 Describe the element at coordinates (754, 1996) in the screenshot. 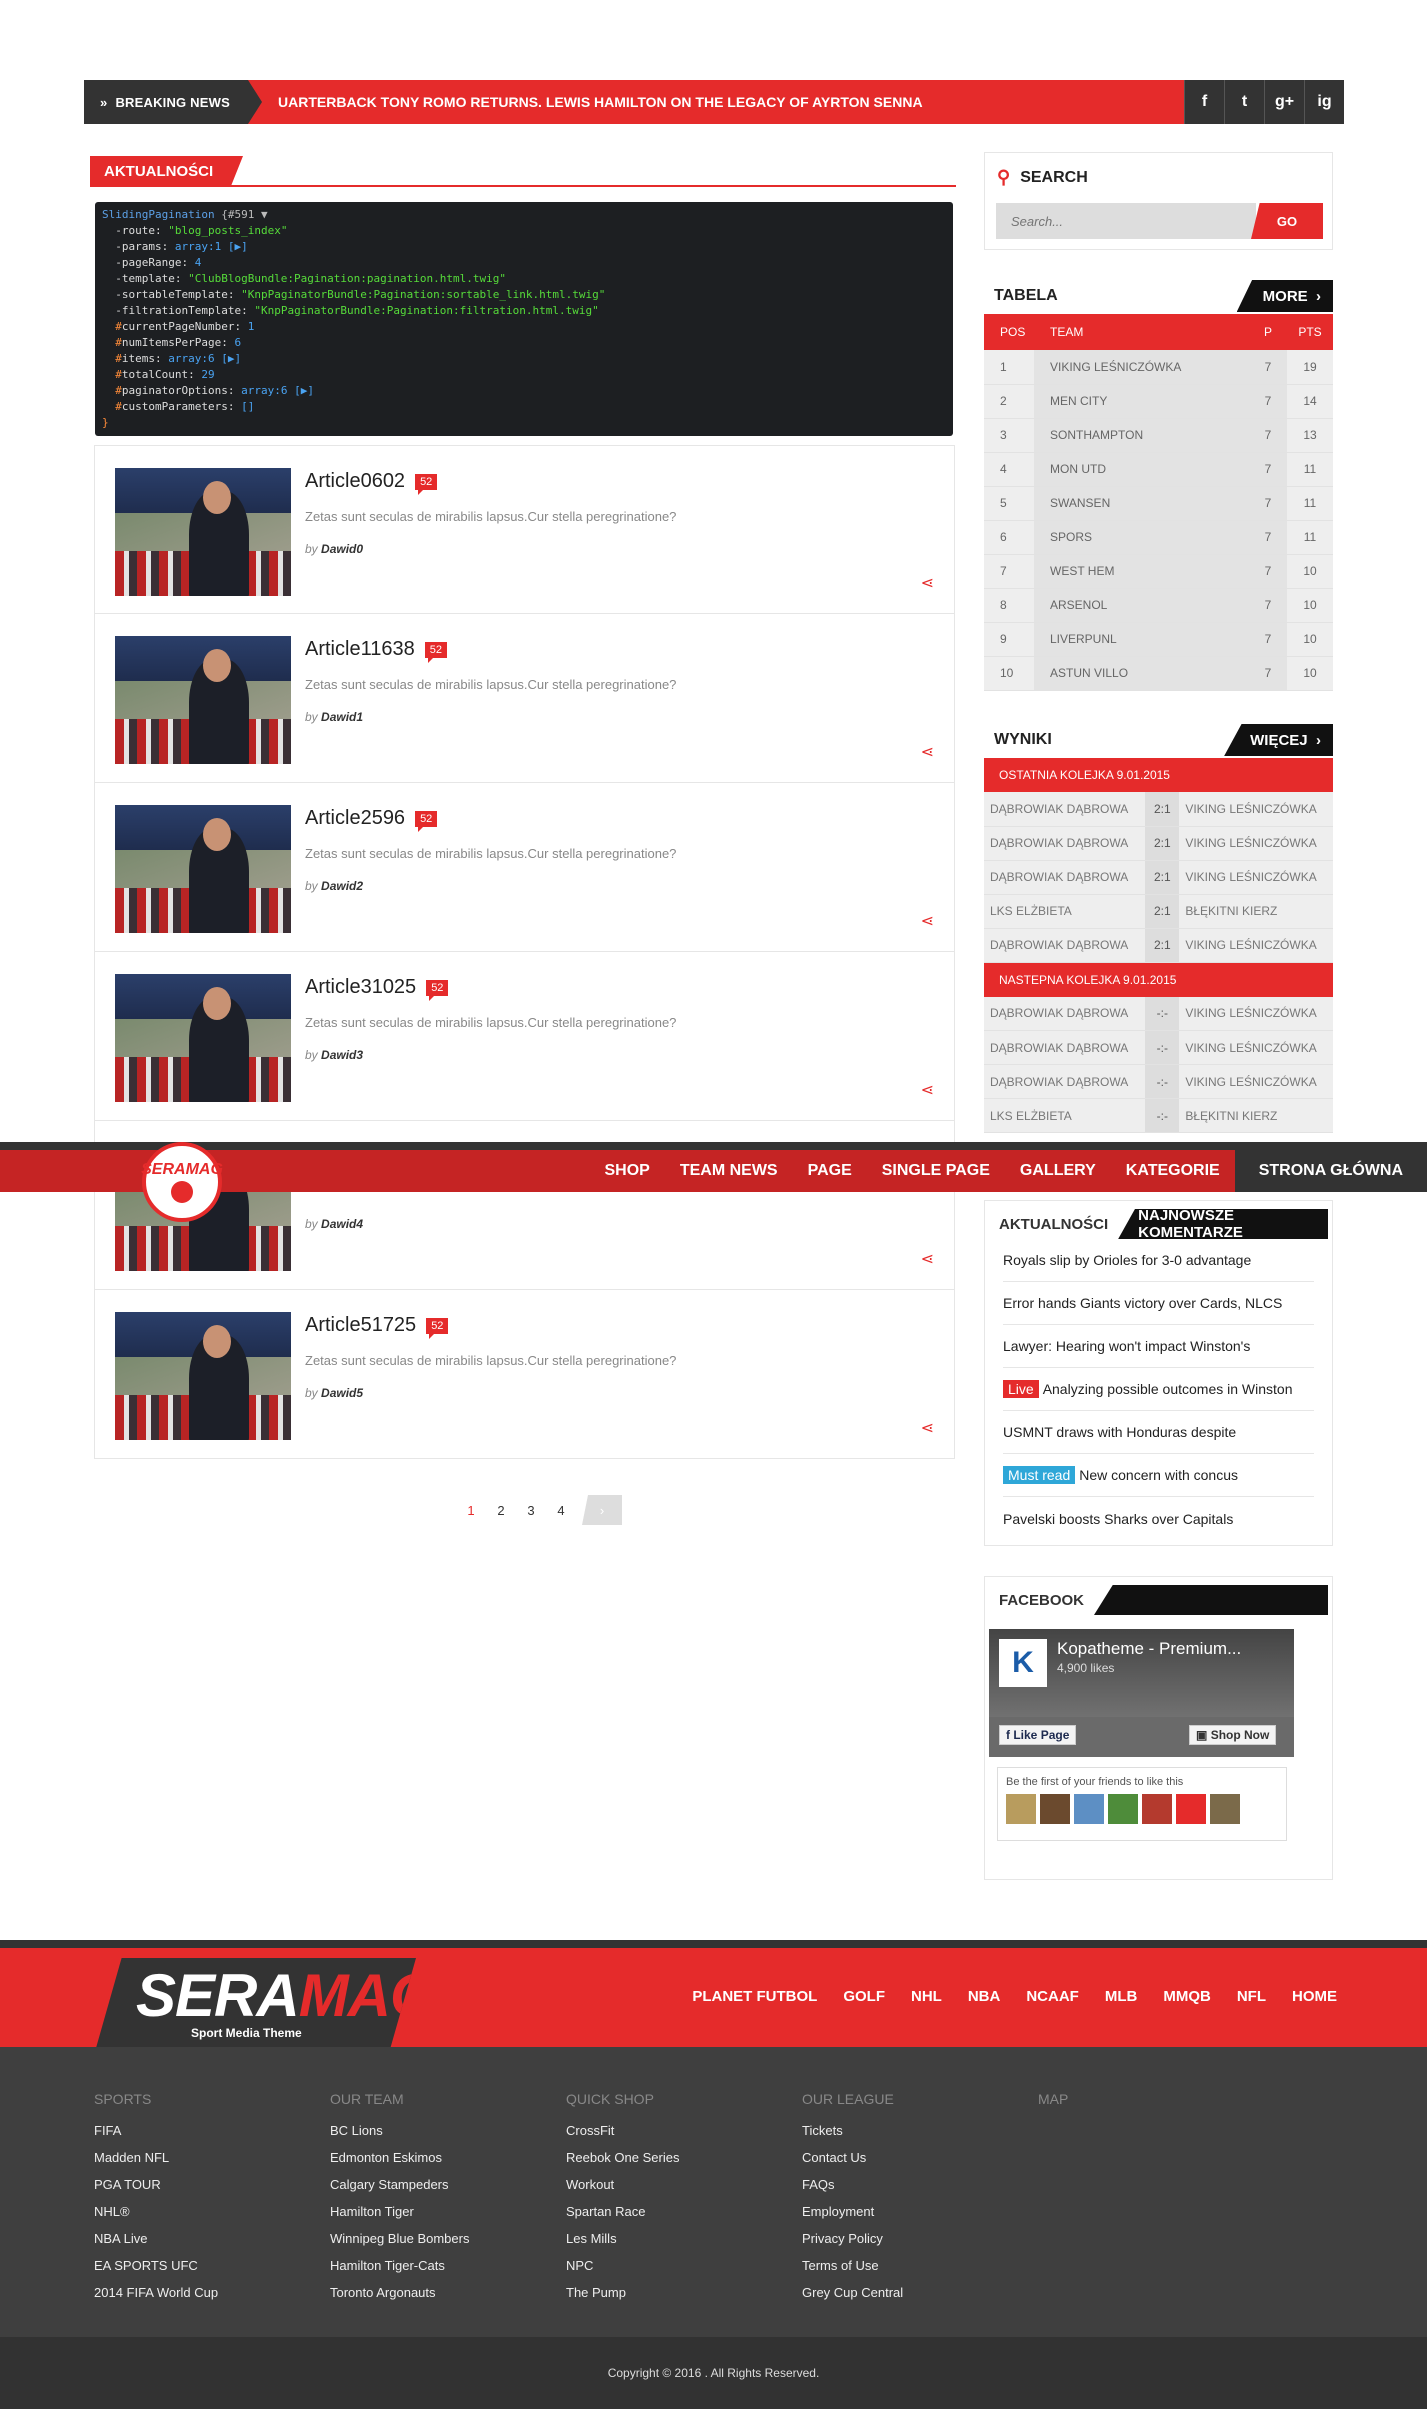

I see `footer-nav-planet-futbol: PLANET FUTBOL` at that location.